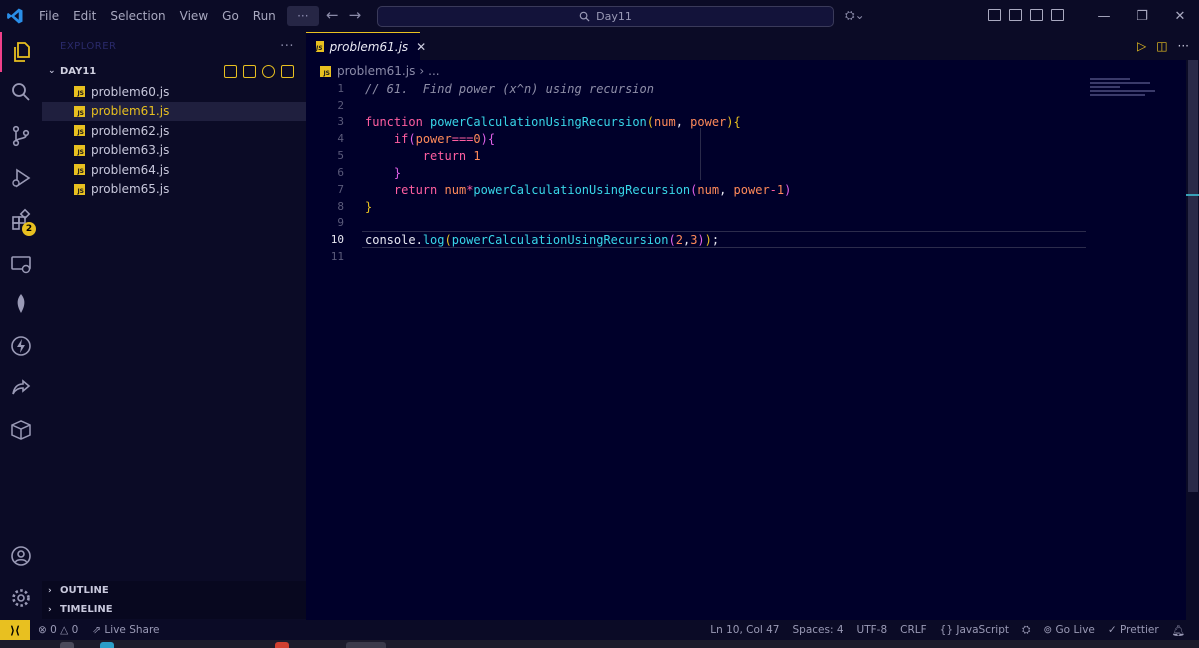  I want to click on mongodb-icon, so click(21, 304).